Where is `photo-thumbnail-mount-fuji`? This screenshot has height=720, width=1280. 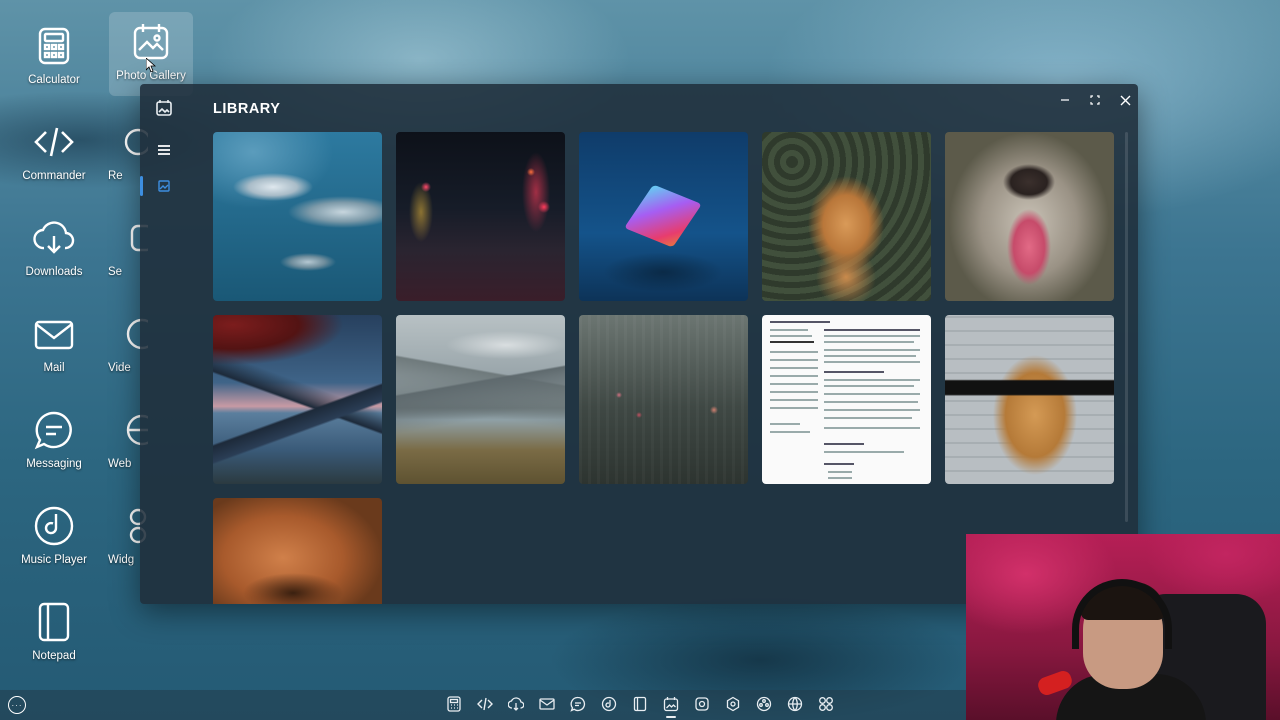
photo-thumbnail-mount-fuji is located at coordinates (297, 399).